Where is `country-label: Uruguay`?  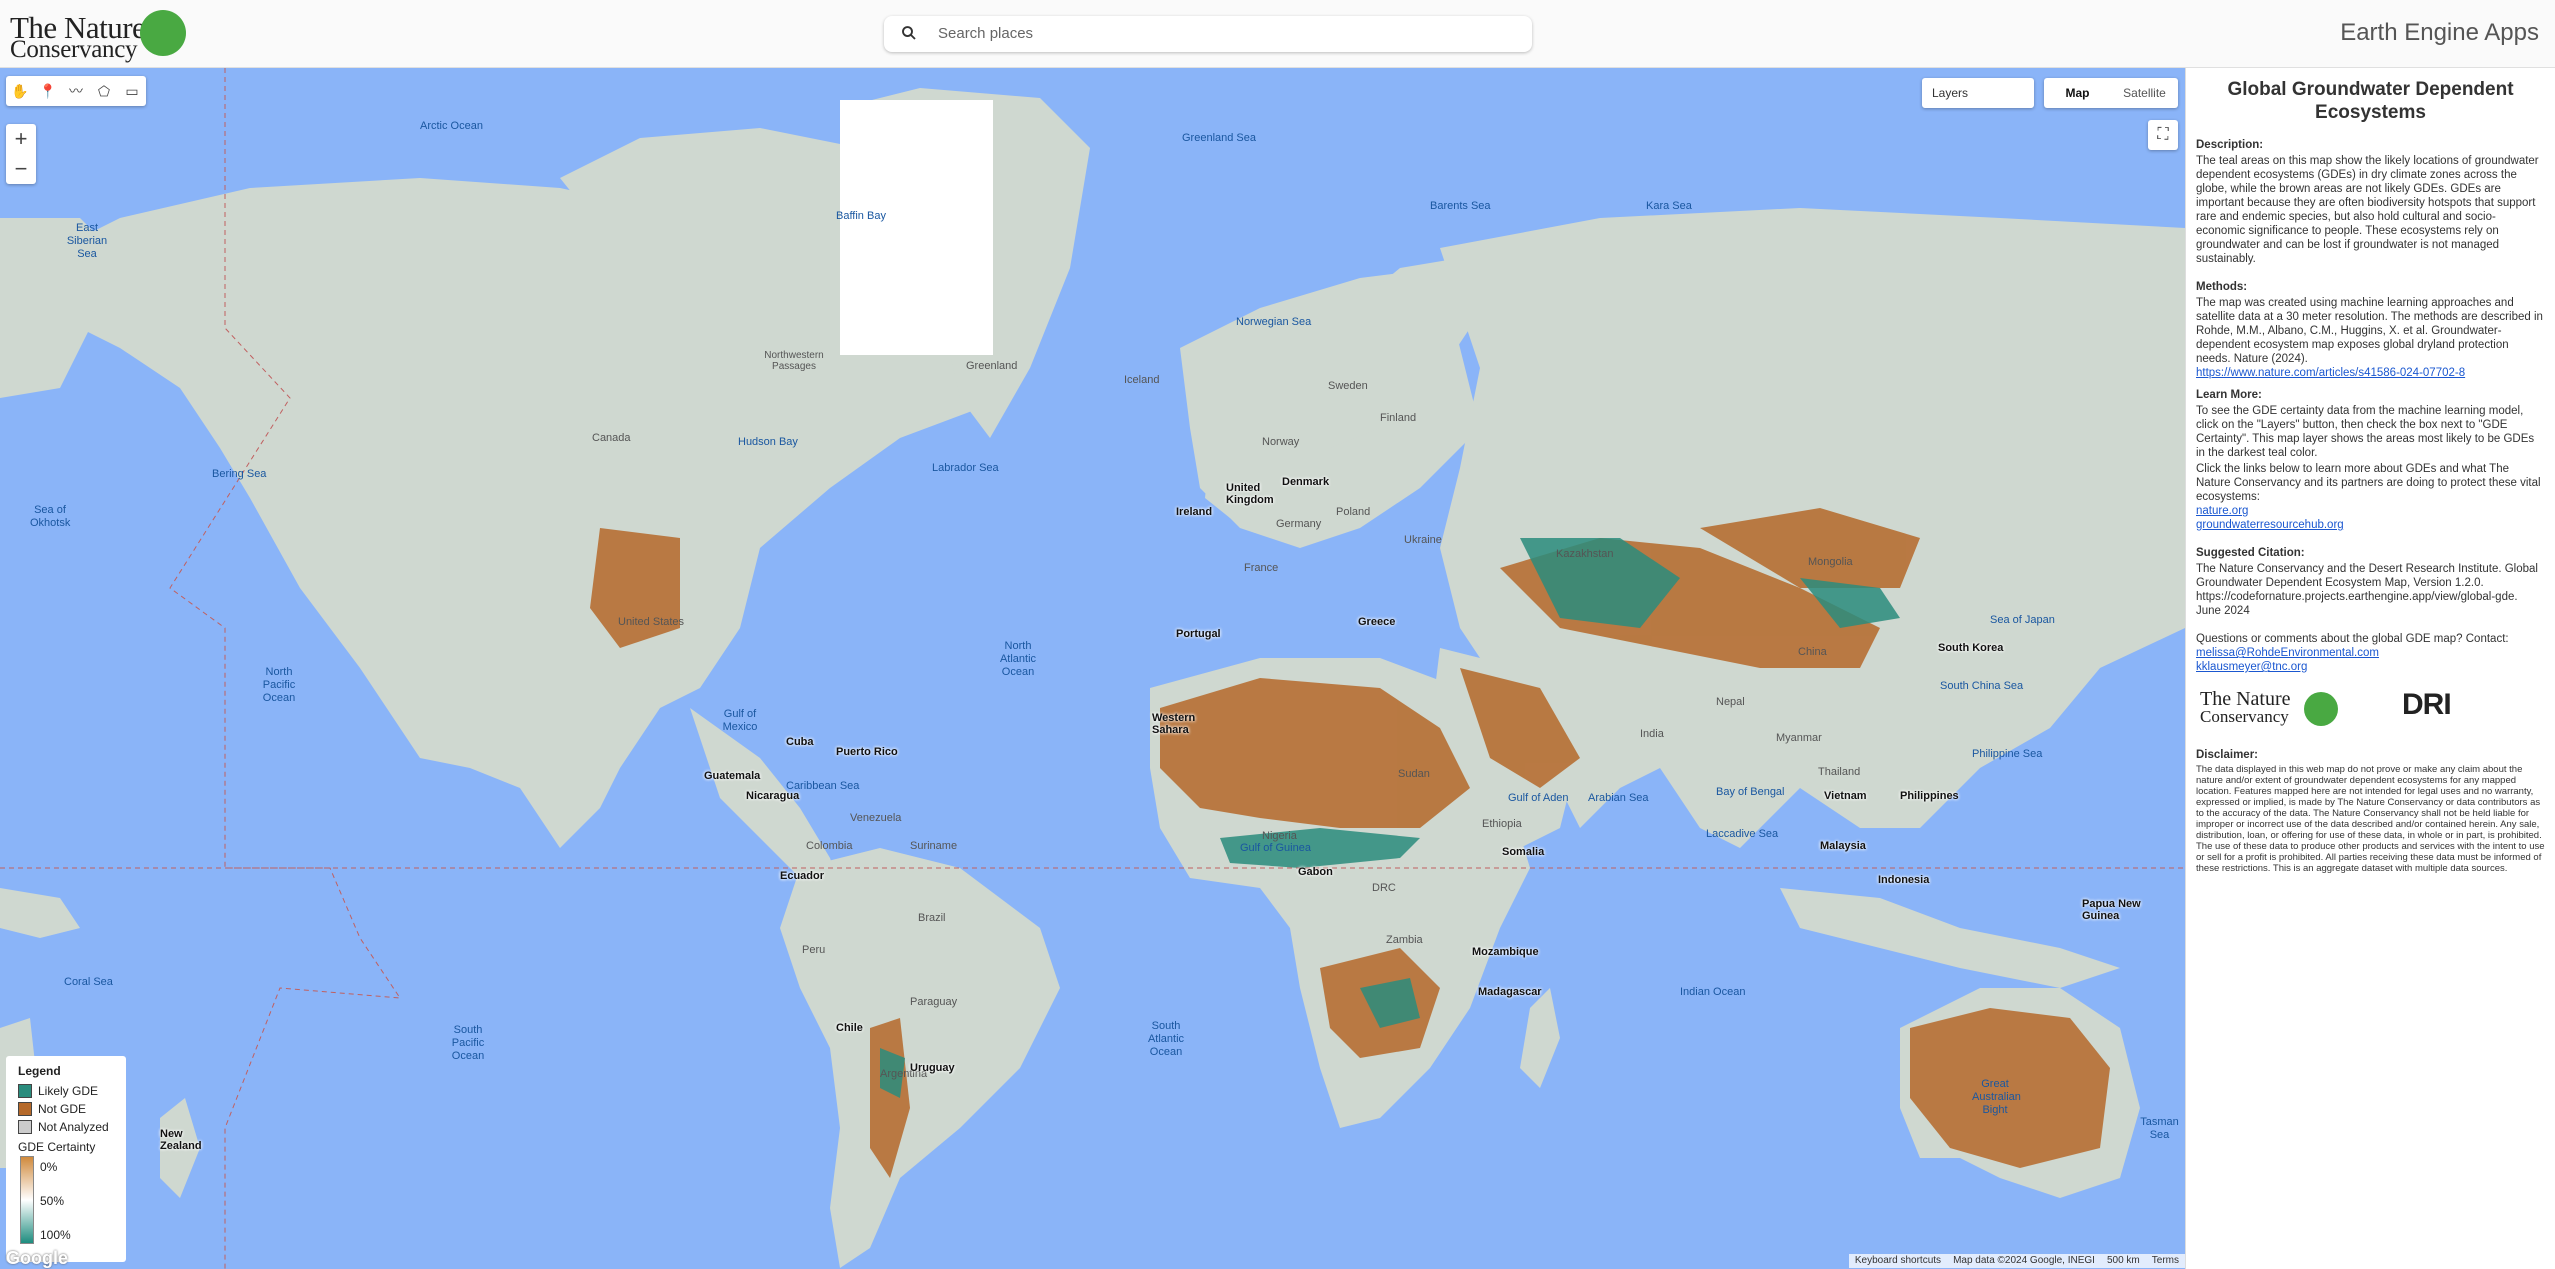
country-label: Uruguay is located at coordinates (932, 1068).